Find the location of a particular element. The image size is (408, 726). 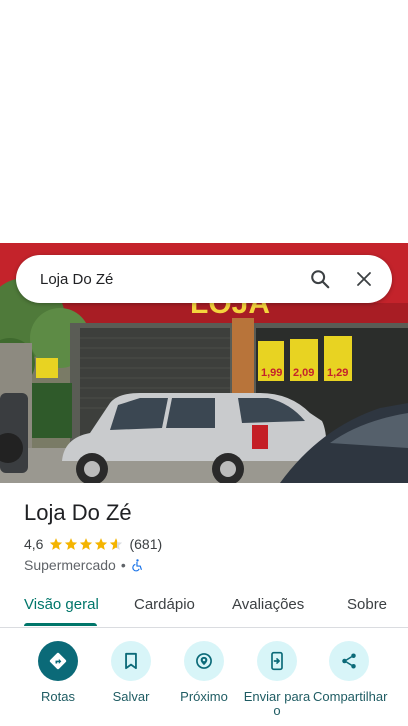

star-rating is located at coordinates (86, 544).